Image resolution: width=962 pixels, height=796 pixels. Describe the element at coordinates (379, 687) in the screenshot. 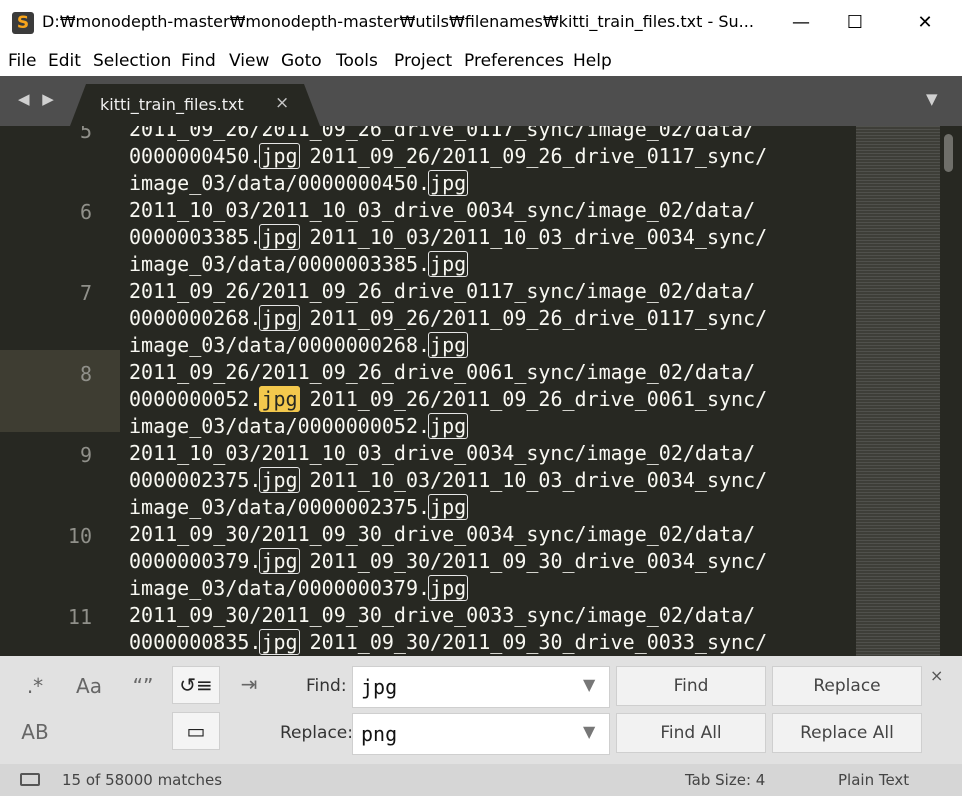

I see `find-input-value: jpg` at that location.